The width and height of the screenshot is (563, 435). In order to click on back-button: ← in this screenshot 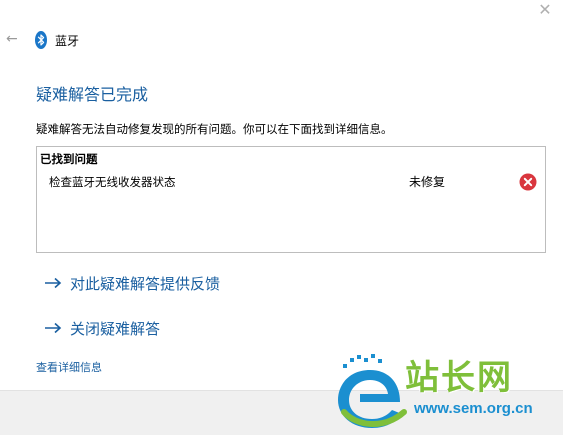, I will do `click(13, 39)`.